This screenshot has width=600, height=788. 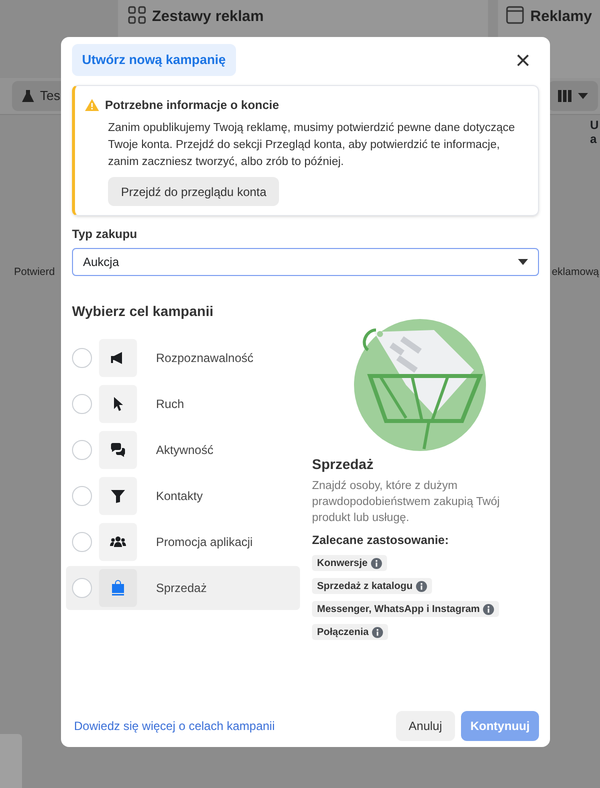 What do you see at coordinates (594, 139) in the screenshot?
I see `column-header: a` at bounding box center [594, 139].